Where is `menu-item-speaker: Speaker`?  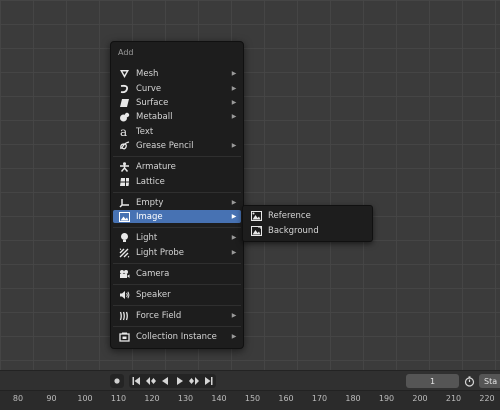
menu-item-speaker: Speaker is located at coordinates (177, 294).